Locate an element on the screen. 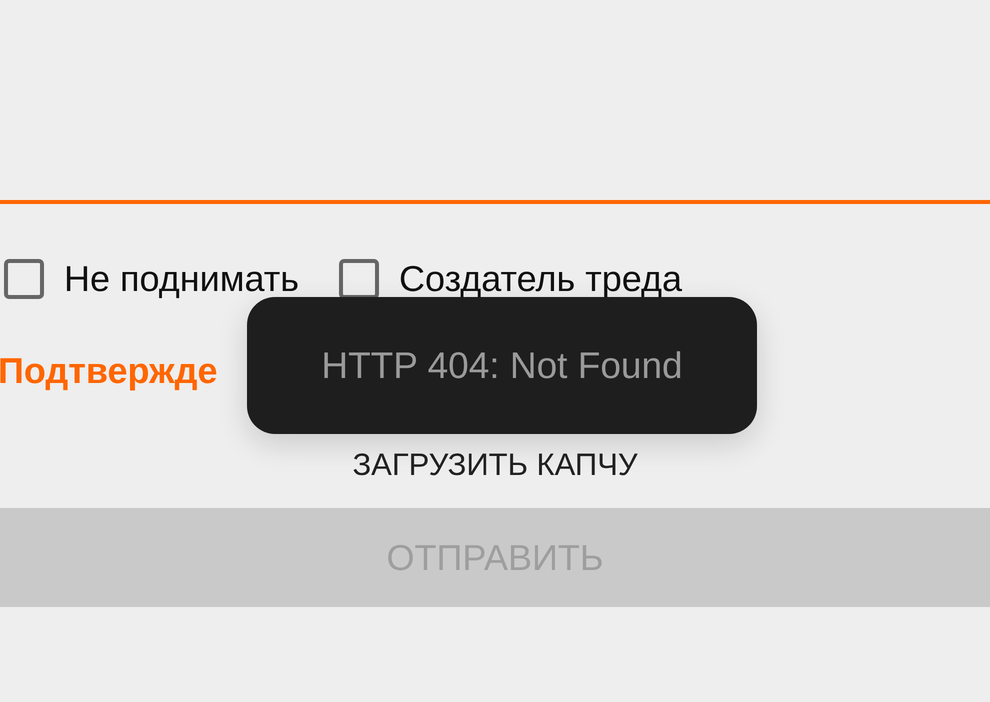 The height and width of the screenshot is (702, 990). checkbox-label: Создатель треда is located at coordinates (540, 279).